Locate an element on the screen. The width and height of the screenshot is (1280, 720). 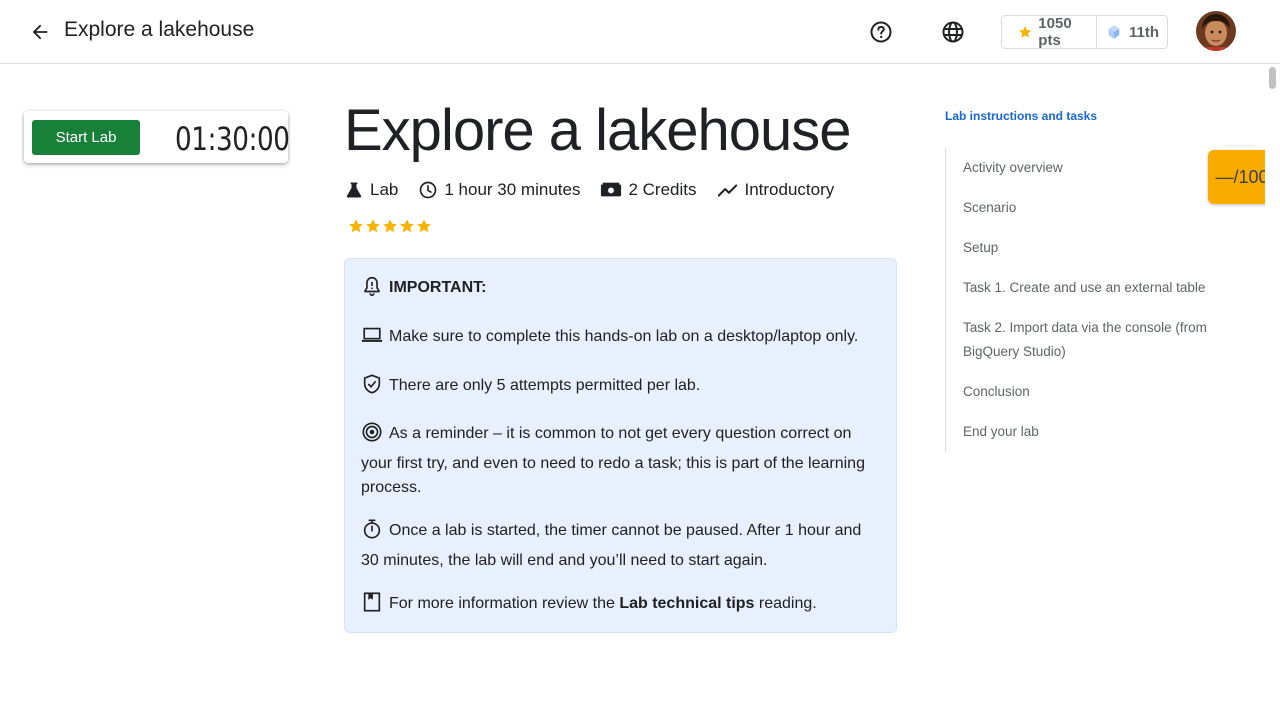
toc-item-end-lab: End your lab is located at coordinates (1093, 432).